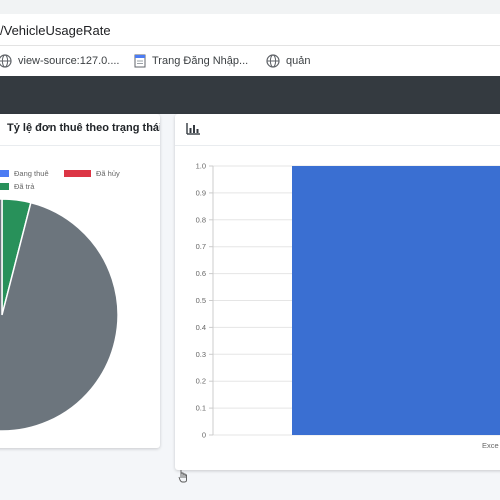 This screenshot has height=500, width=500. I want to click on x-tick-label: Exce, so click(490, 445).